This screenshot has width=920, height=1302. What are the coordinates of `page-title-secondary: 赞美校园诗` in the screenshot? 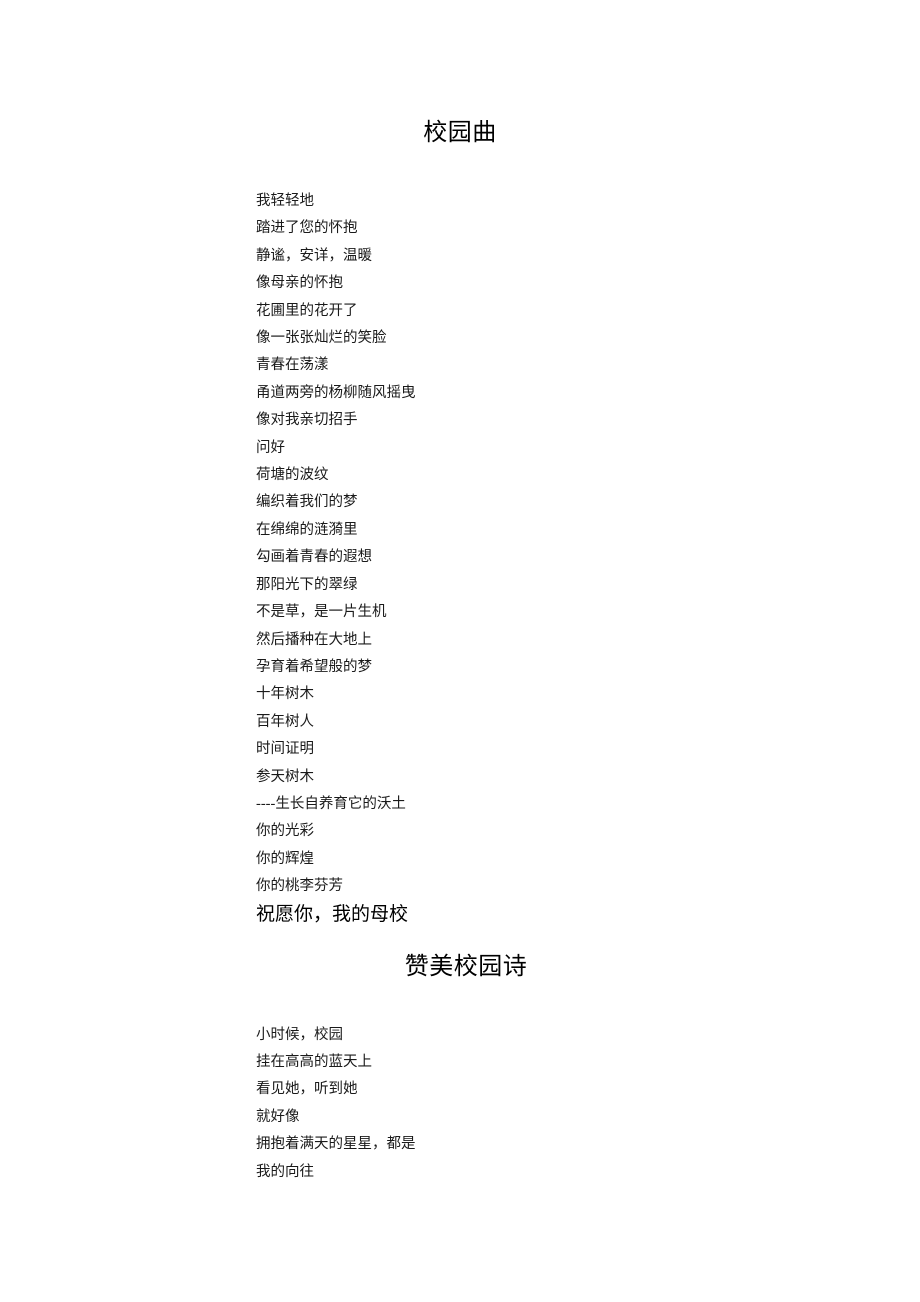 It's located at (466, 966).